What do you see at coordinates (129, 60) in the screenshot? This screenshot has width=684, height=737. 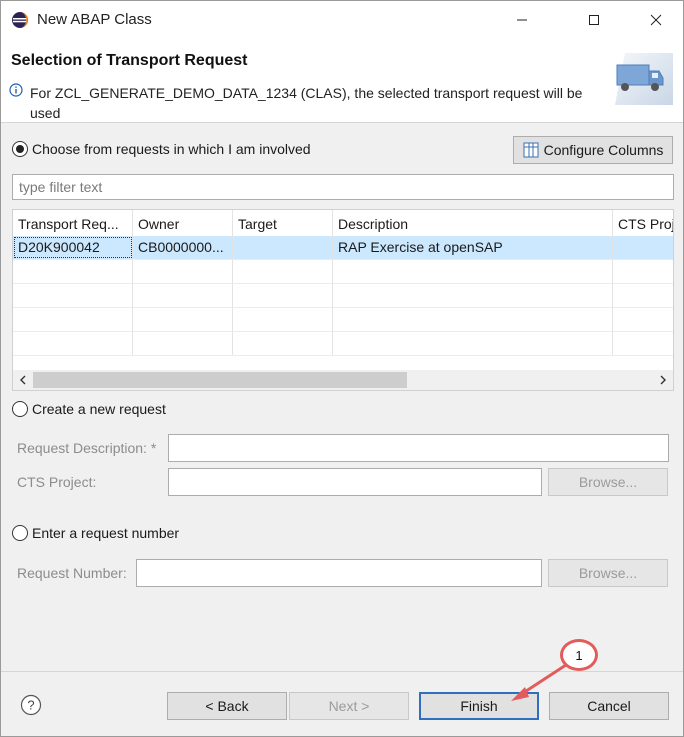 I see `page-title: Selection of Transport Request` at bounding box center [129, 60].